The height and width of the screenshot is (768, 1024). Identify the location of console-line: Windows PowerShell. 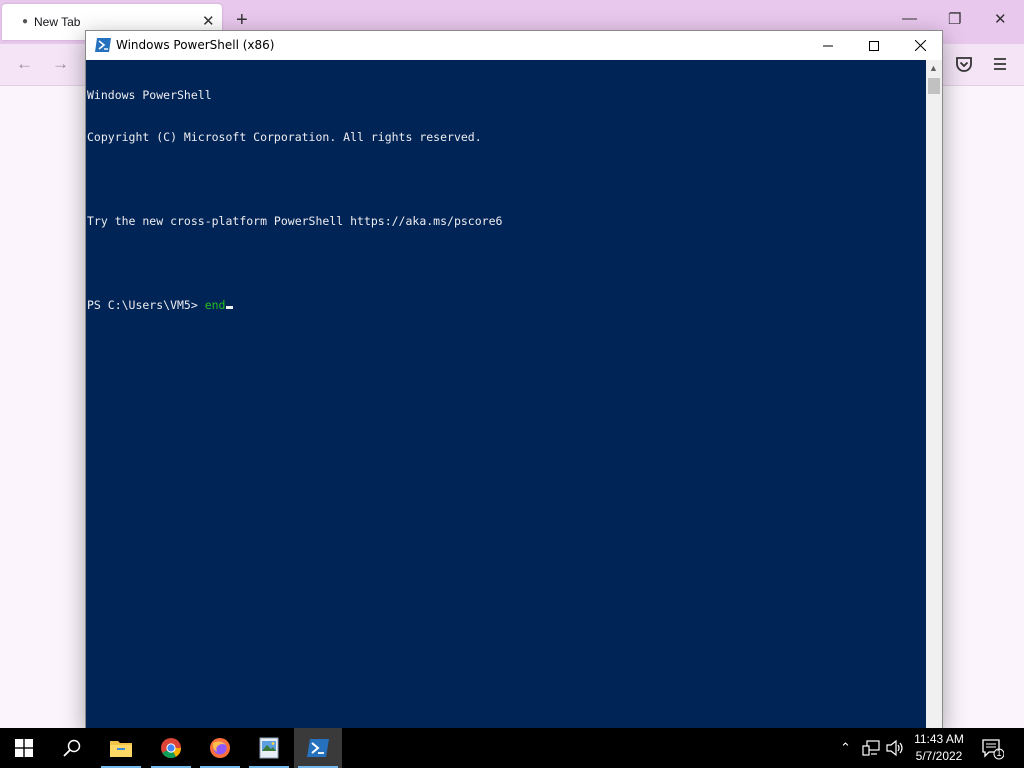
(149, 95).